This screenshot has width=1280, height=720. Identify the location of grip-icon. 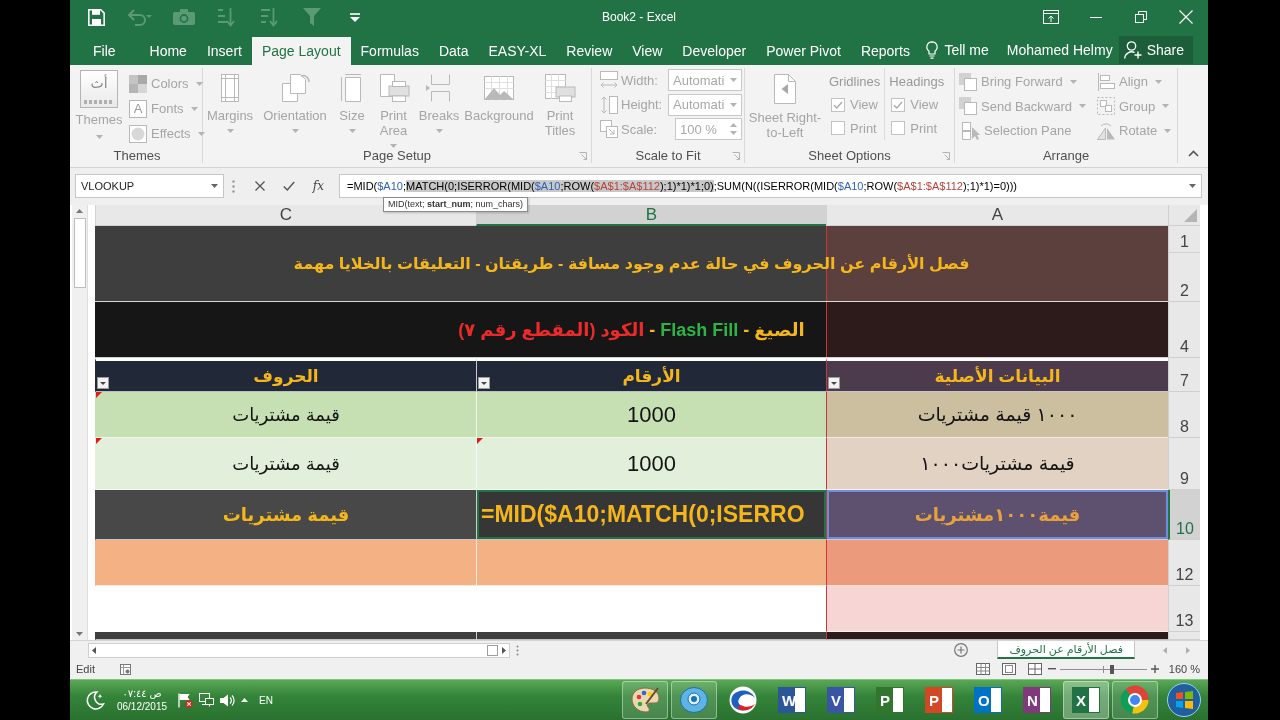
(233, 186).